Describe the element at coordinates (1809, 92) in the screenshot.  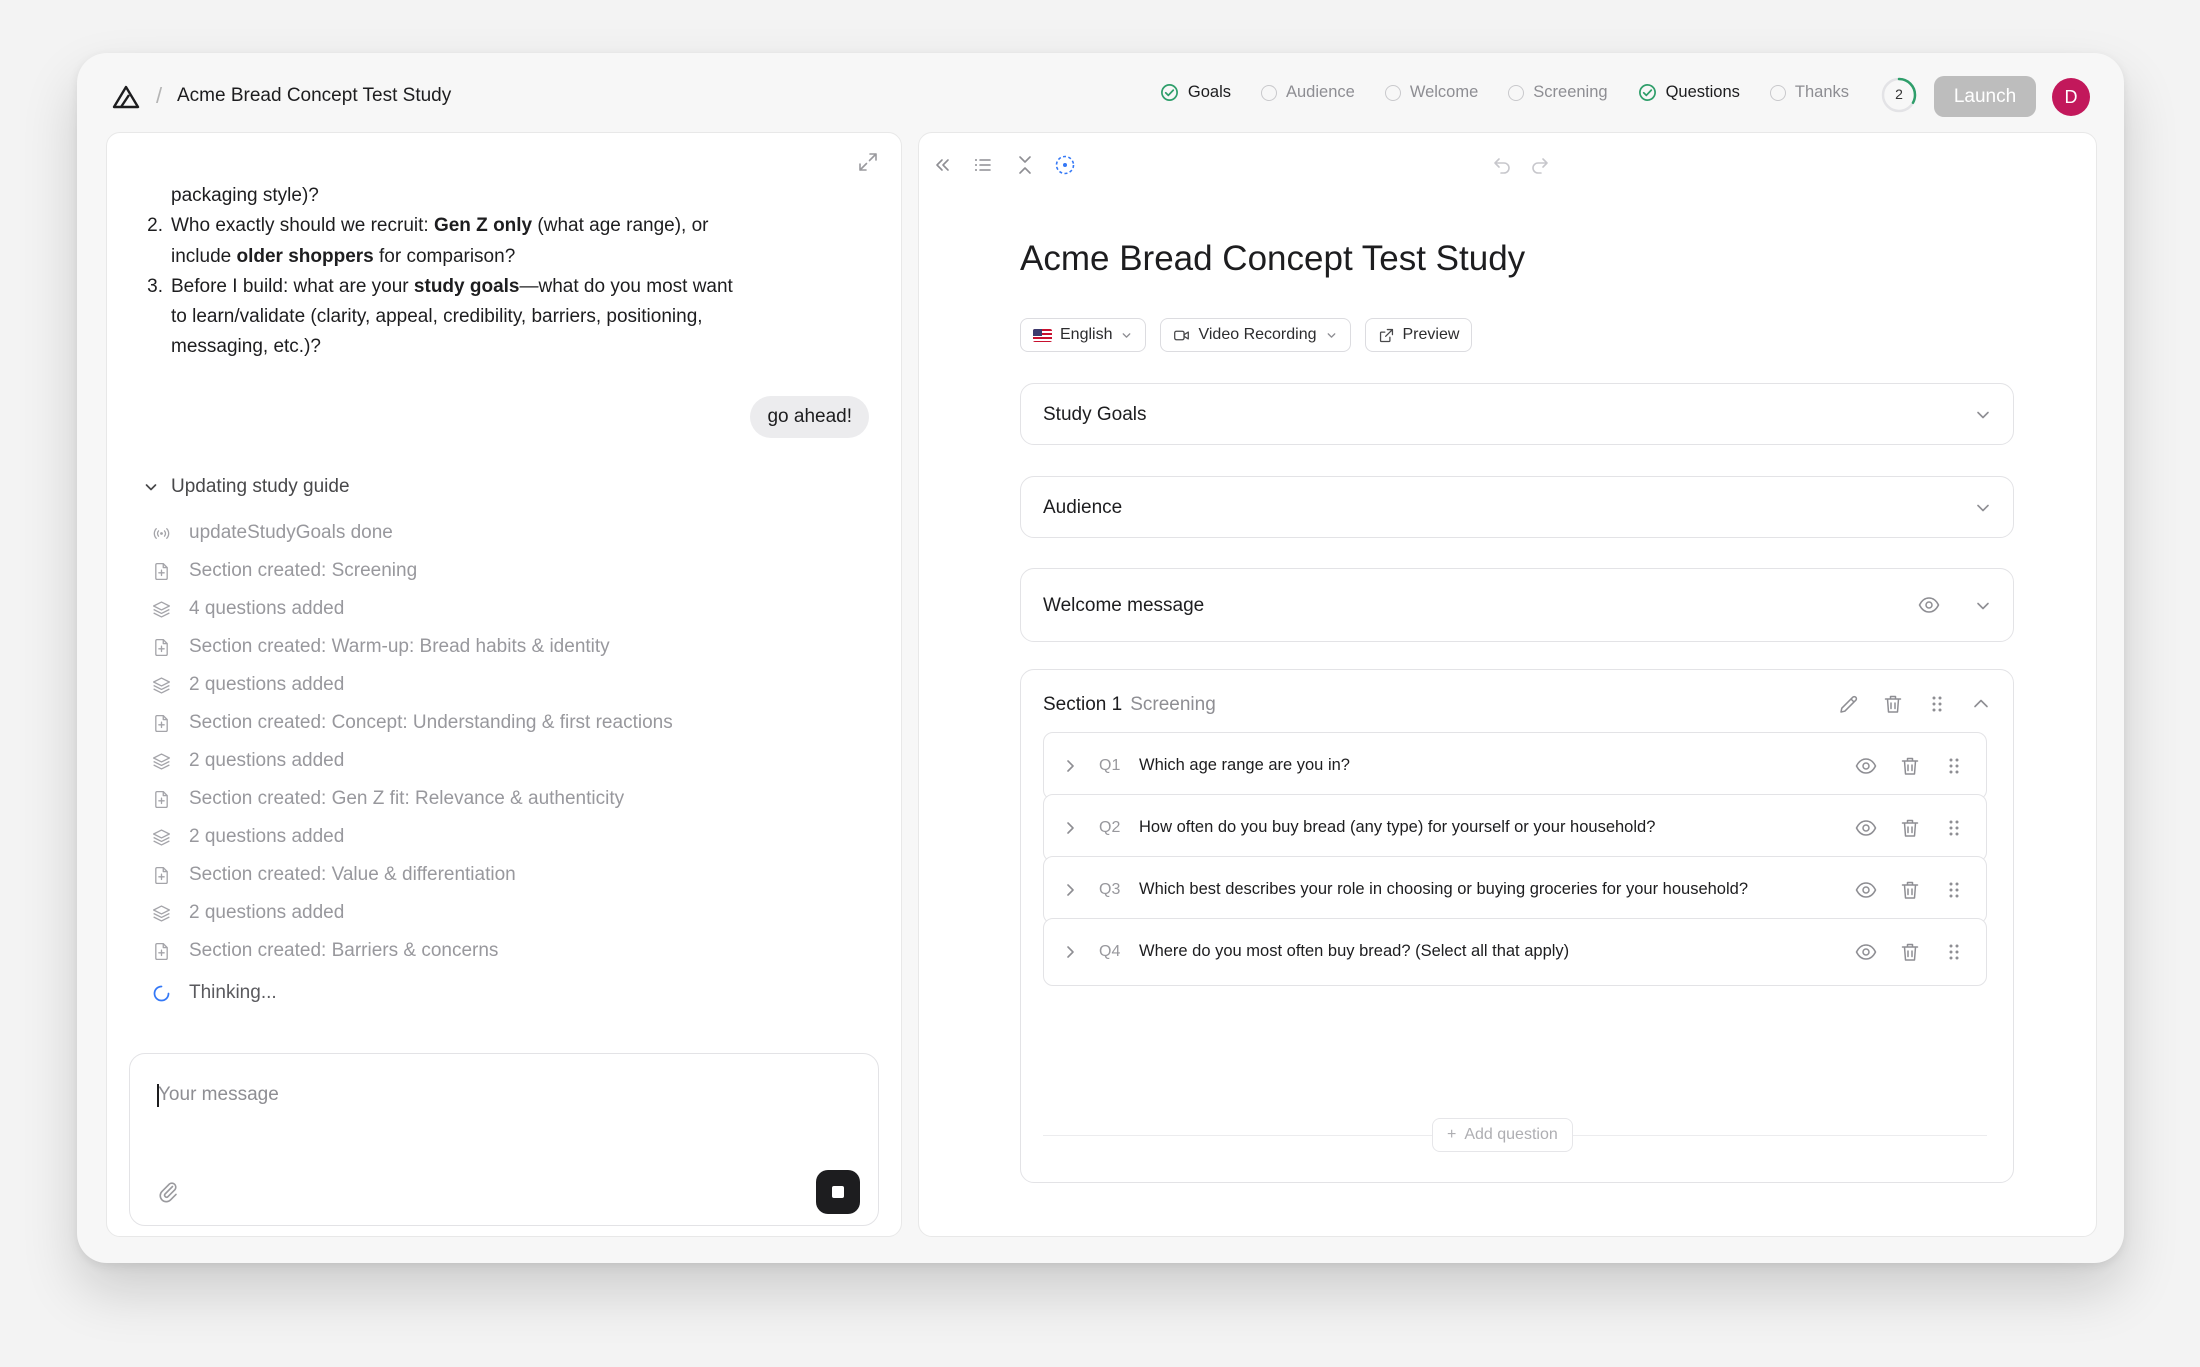
I see `step-thanks: Thanks` at that location.